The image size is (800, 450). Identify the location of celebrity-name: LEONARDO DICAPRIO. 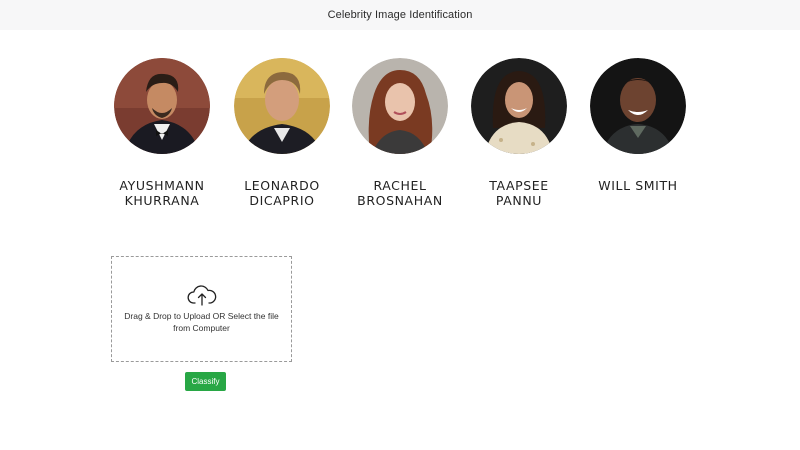
(282, 193).